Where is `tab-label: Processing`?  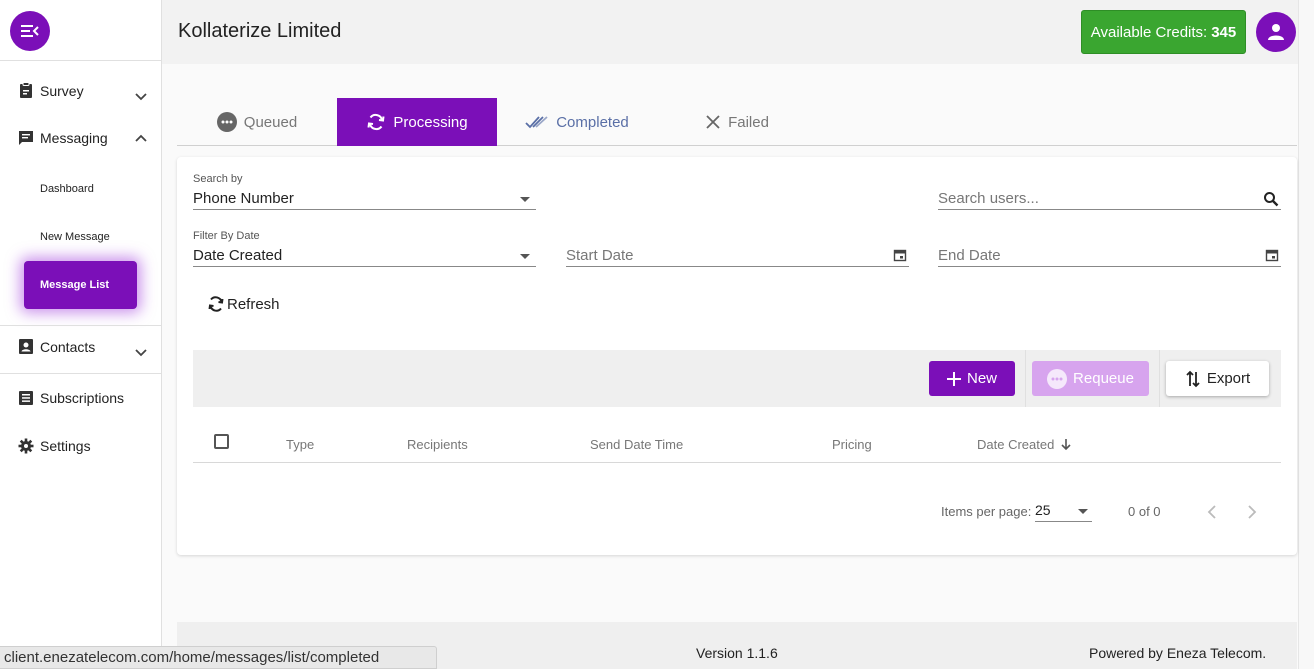
tab-label: Processing is located at coordinates (430, 122).